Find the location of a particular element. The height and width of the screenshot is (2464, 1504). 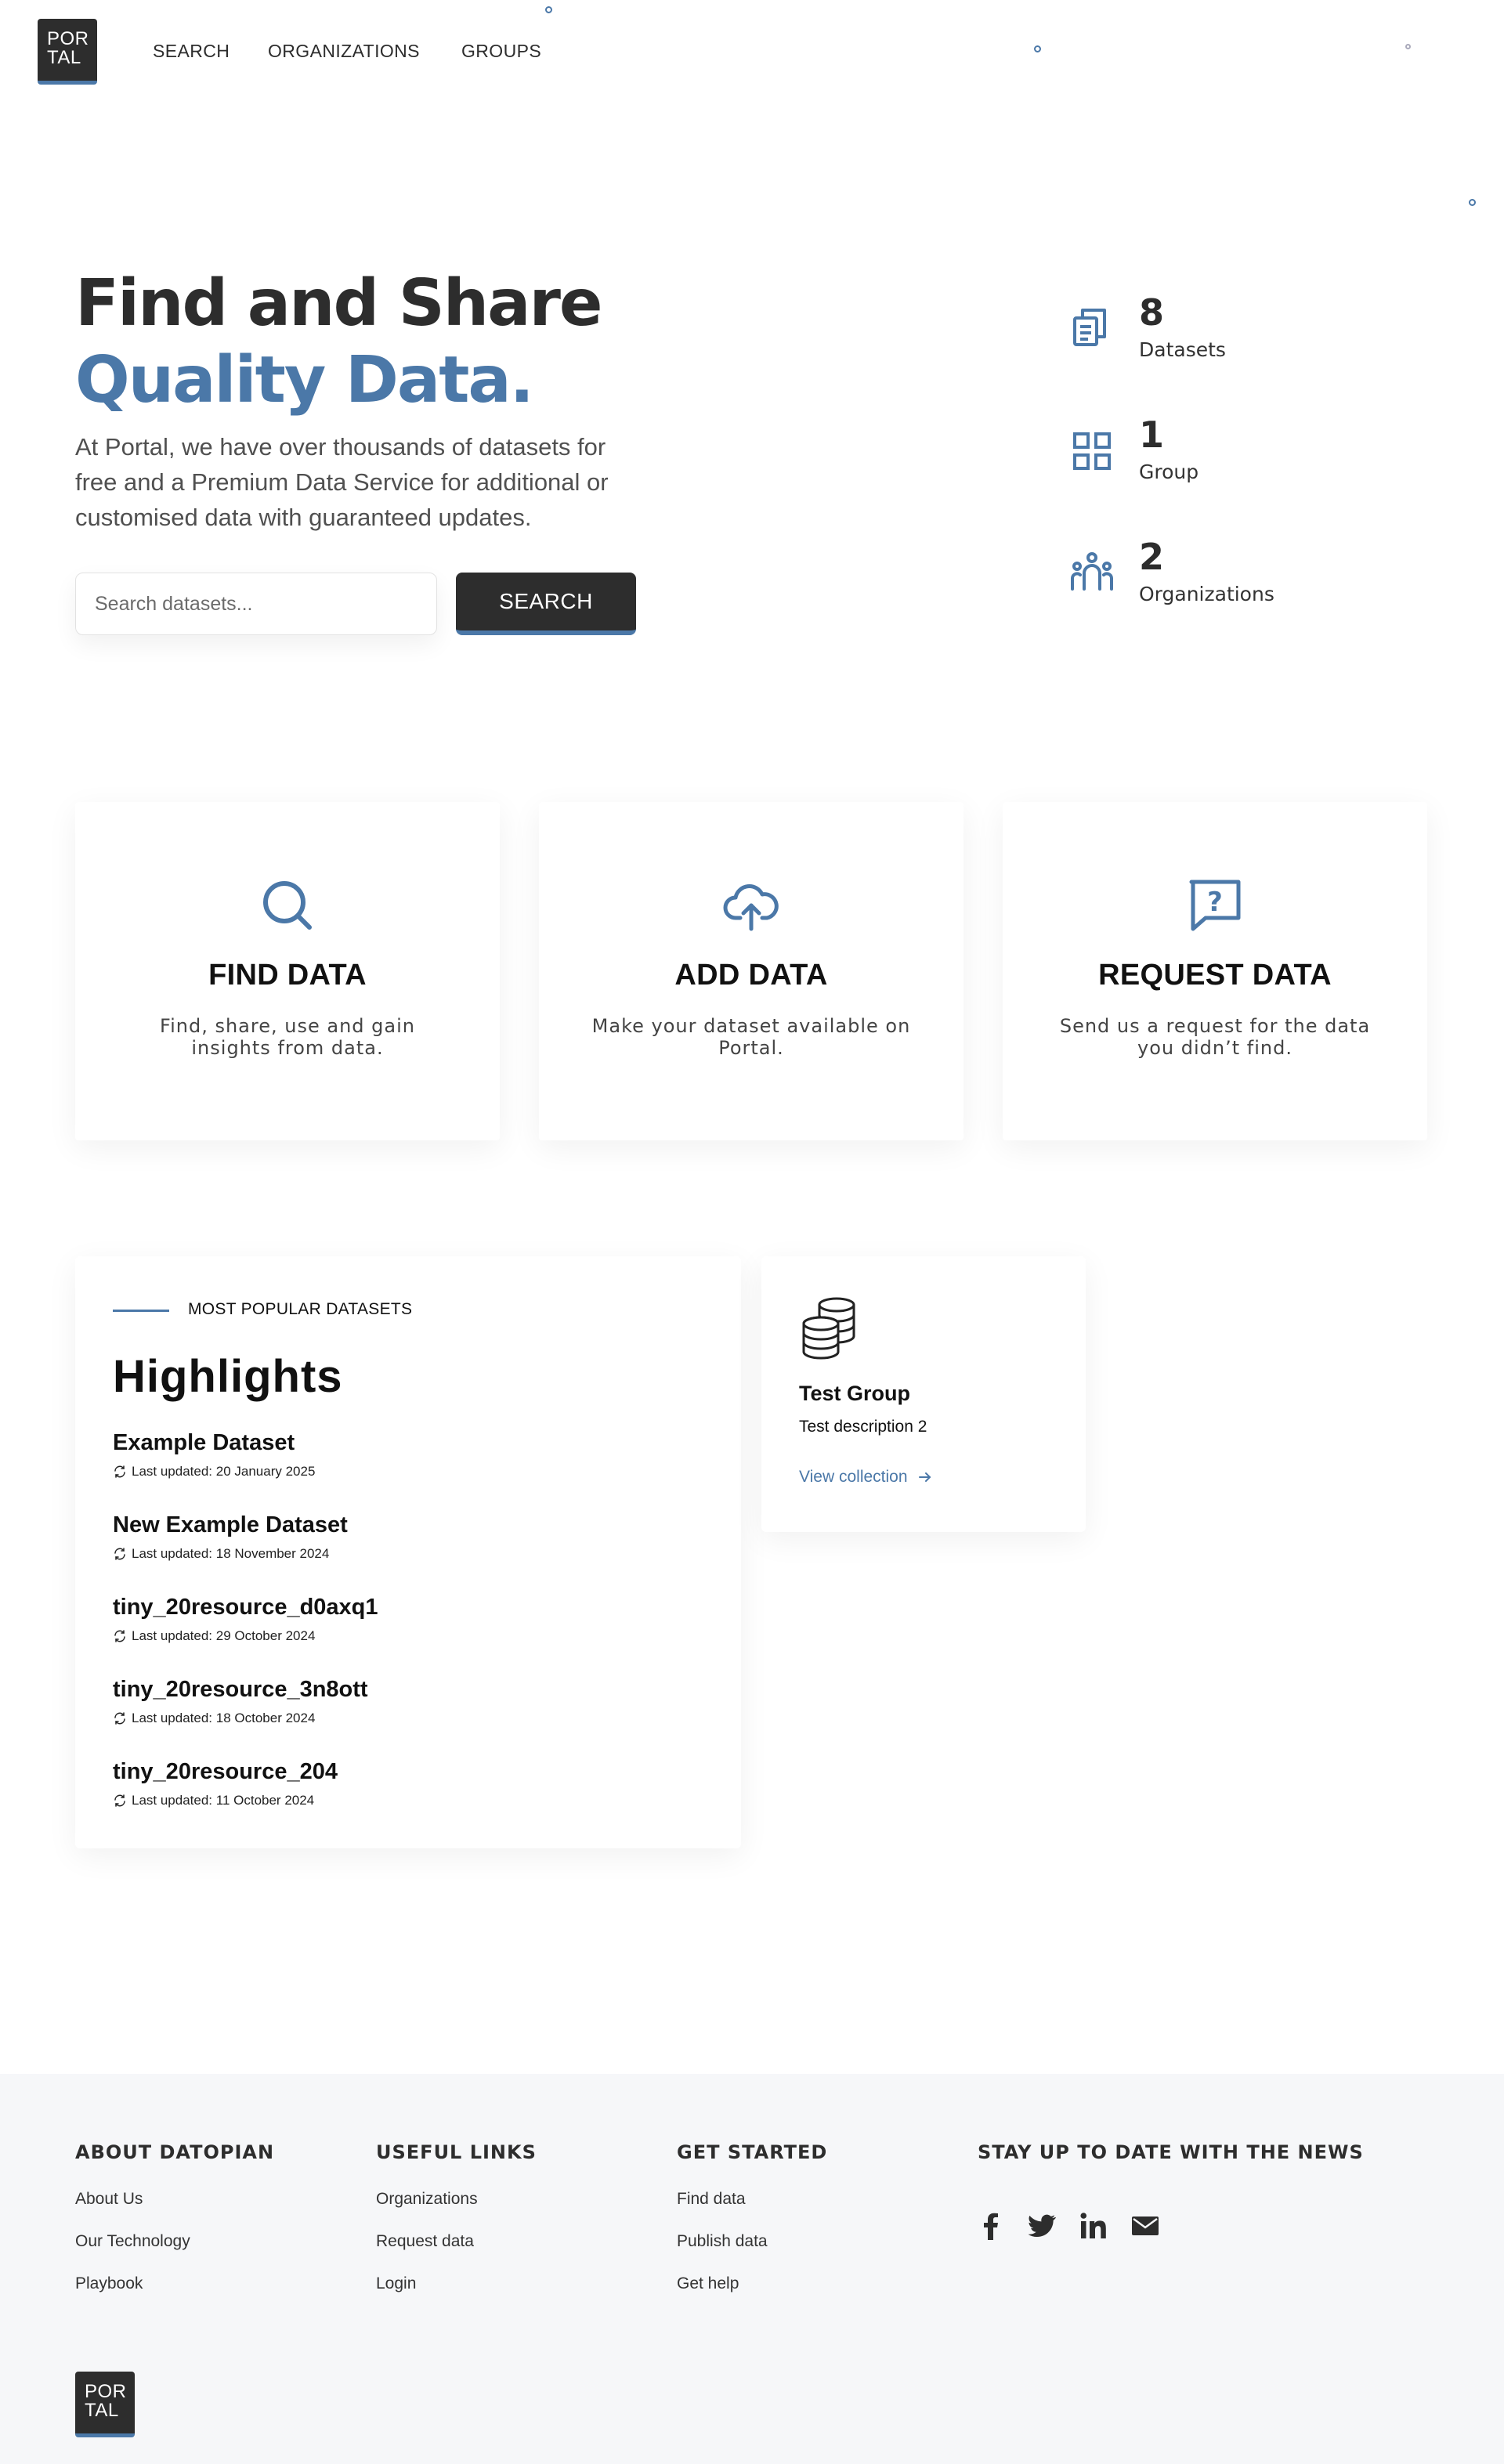

footer-link-our-technology: Our Technology is located at coordinates (132, 2241).